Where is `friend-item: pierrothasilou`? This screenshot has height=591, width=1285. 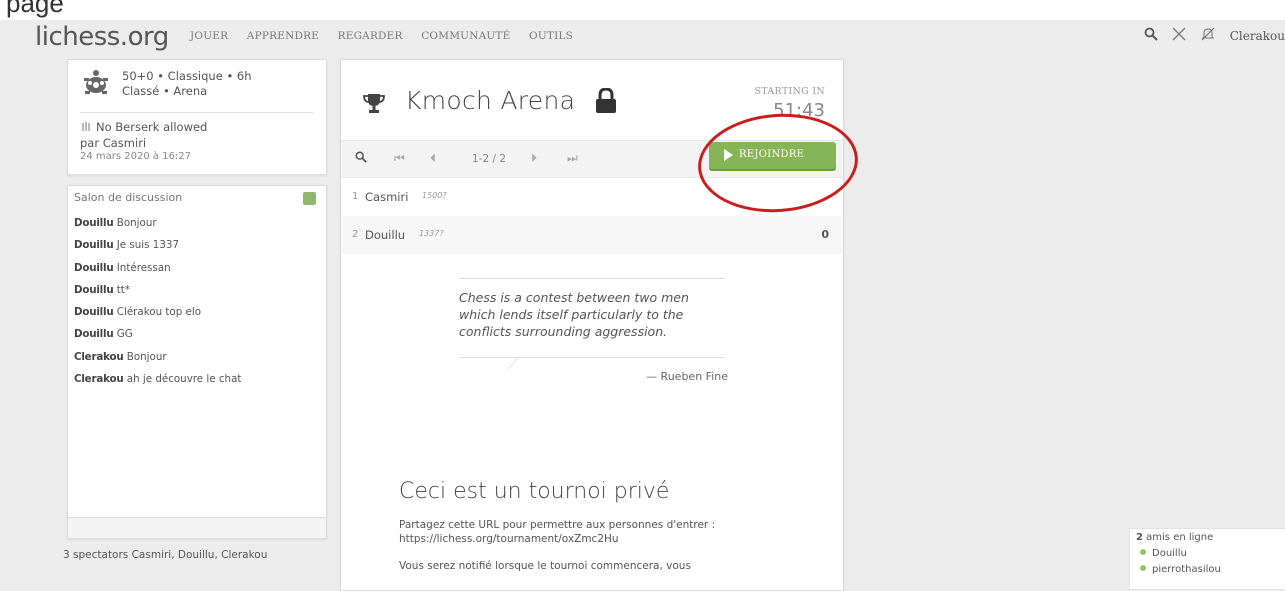
friend-item: pierrothasilou is located at coordinates (1180, 569).